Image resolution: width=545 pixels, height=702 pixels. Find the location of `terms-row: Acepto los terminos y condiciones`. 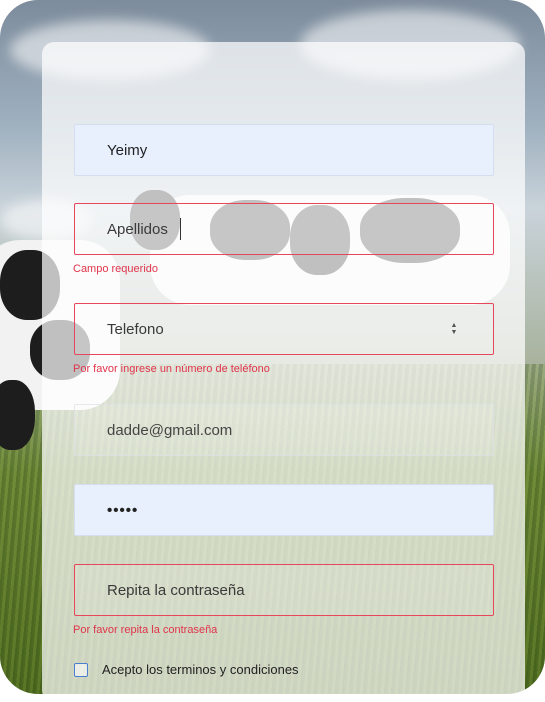

terms-row: Acepto los terminos y condiciones is located at coordinates (186, 669).